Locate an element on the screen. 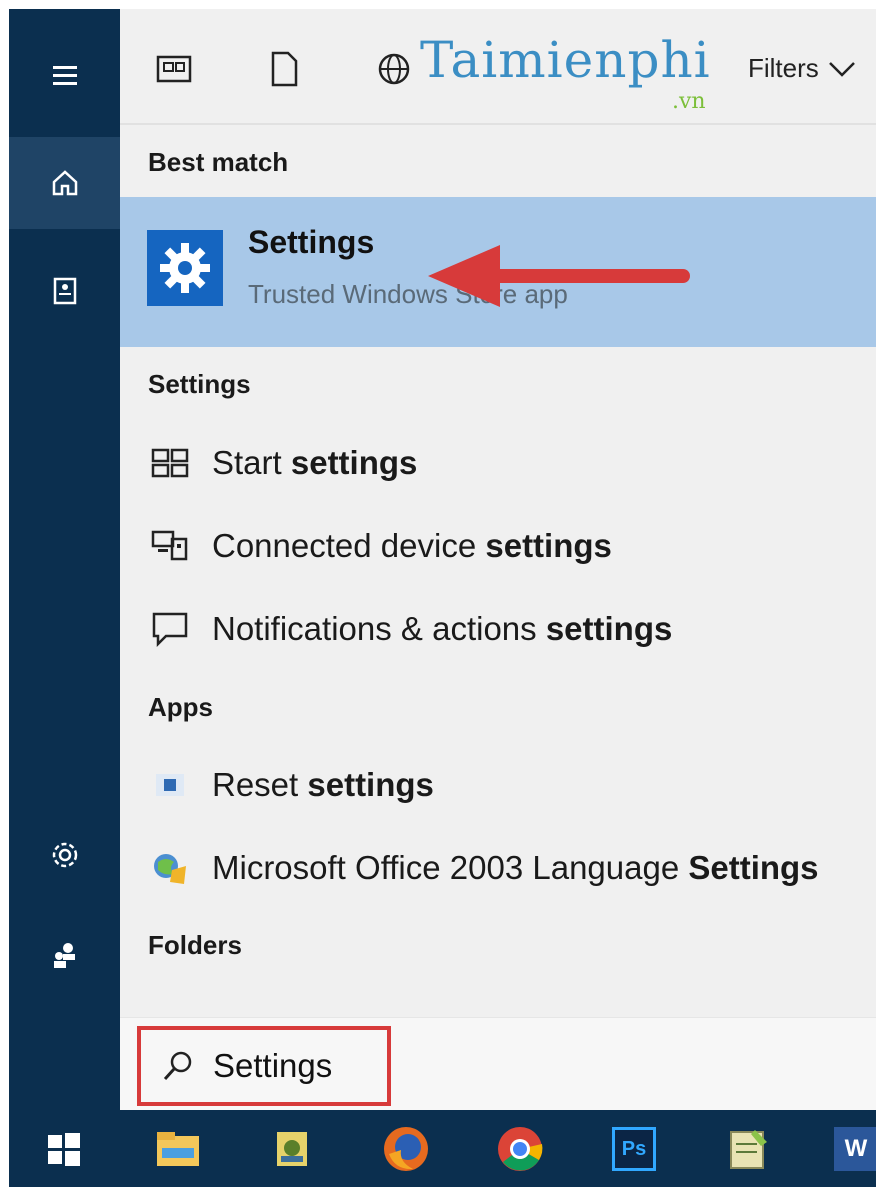 The image size is (876, 1187). result-start-settings: Start settings is located at coordinates (282, 463).